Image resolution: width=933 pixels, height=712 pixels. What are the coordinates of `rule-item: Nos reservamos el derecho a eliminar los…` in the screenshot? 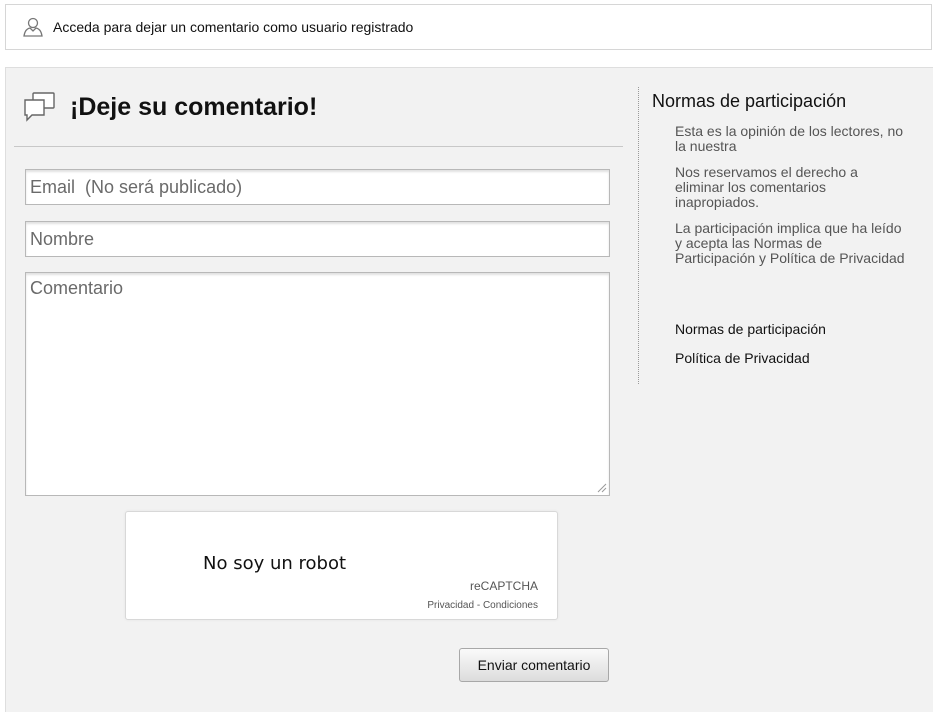 It's located at (766, 187).